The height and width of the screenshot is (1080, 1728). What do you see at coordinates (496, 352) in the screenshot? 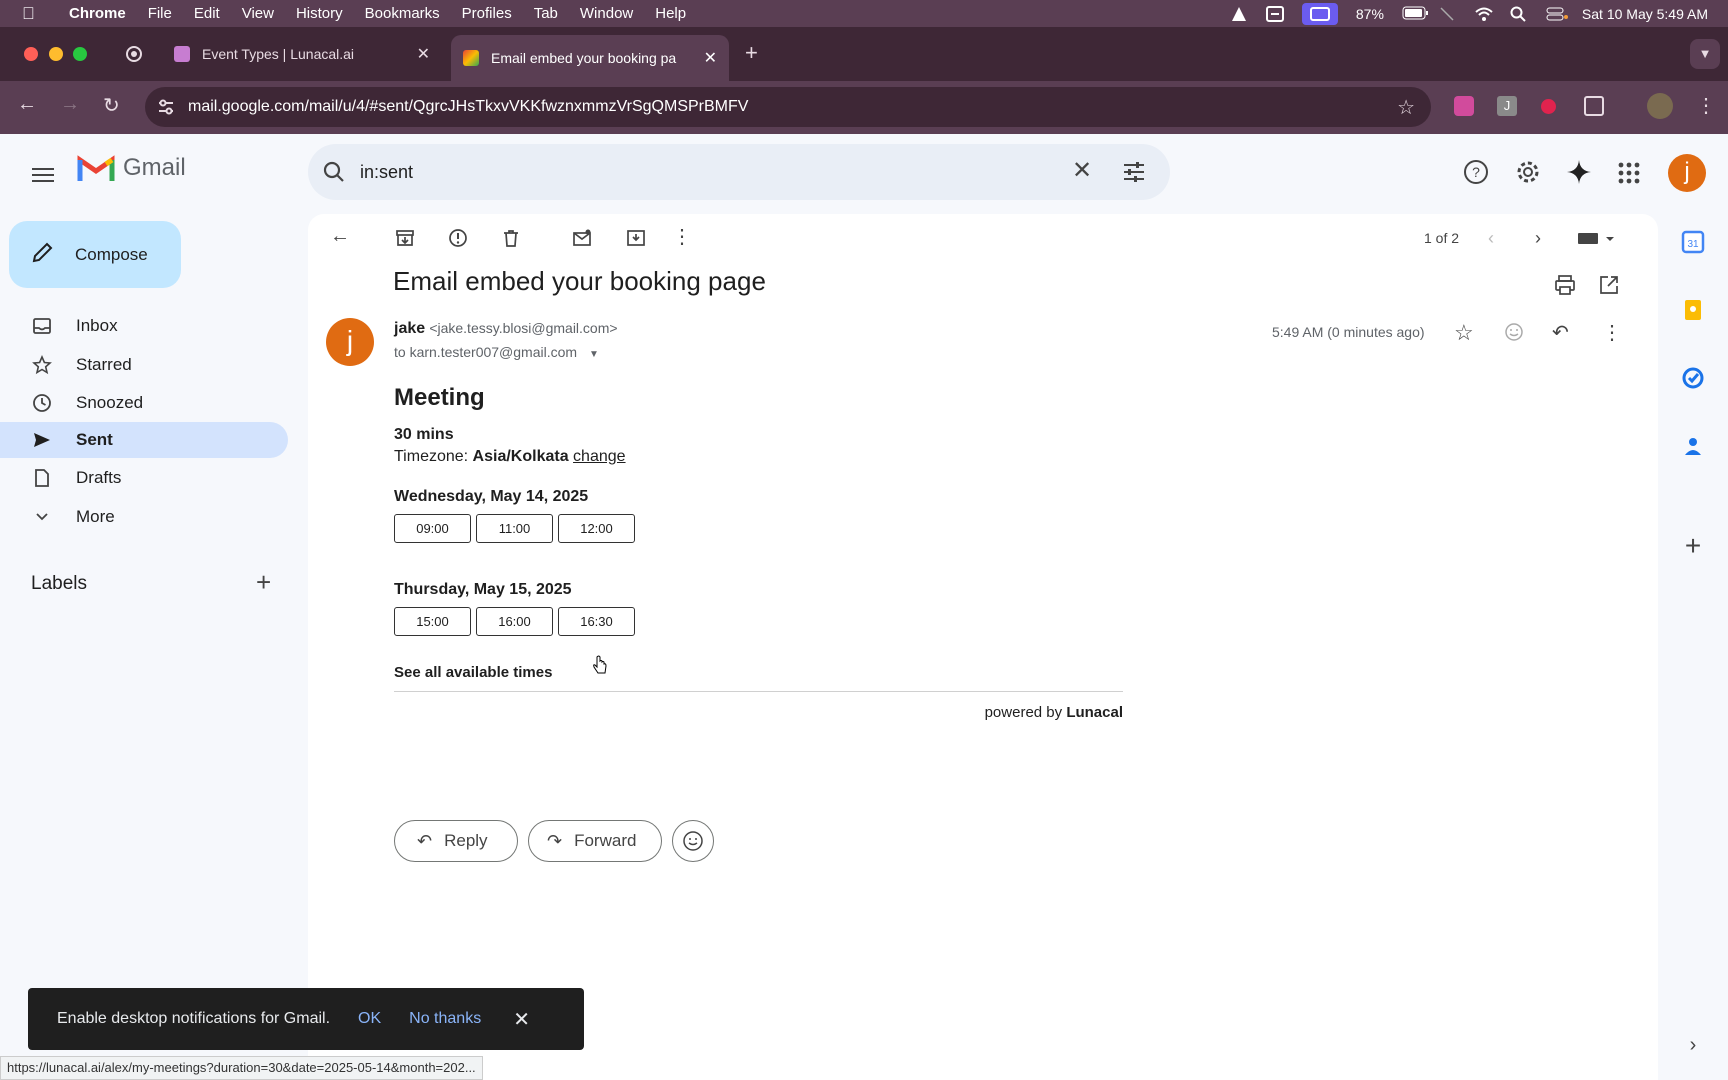
I see `recipient-line: to karn.tester007@gmail.com ▼` at bounding box center [496, 352].